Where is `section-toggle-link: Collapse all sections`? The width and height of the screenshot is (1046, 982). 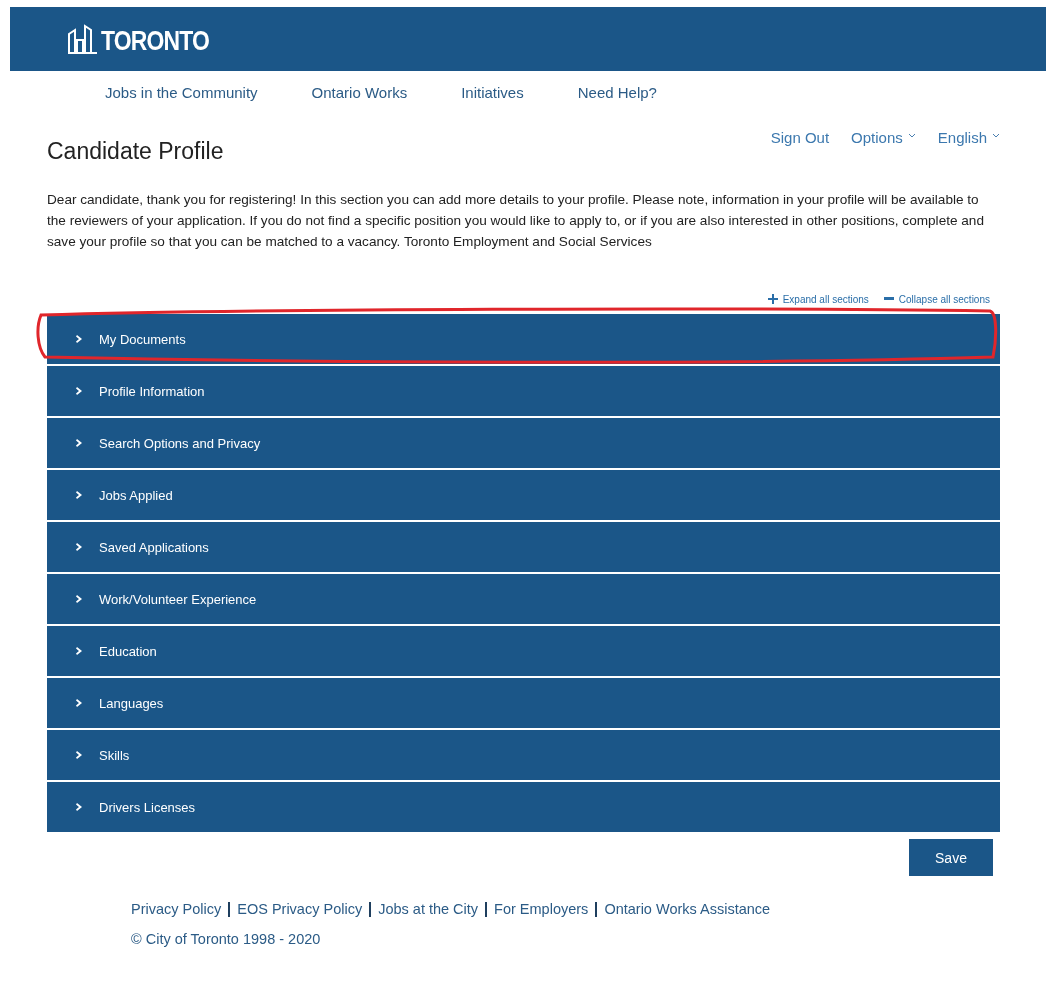
section-toggle-link: Collapse all sections is located at coordinates (944, 299).